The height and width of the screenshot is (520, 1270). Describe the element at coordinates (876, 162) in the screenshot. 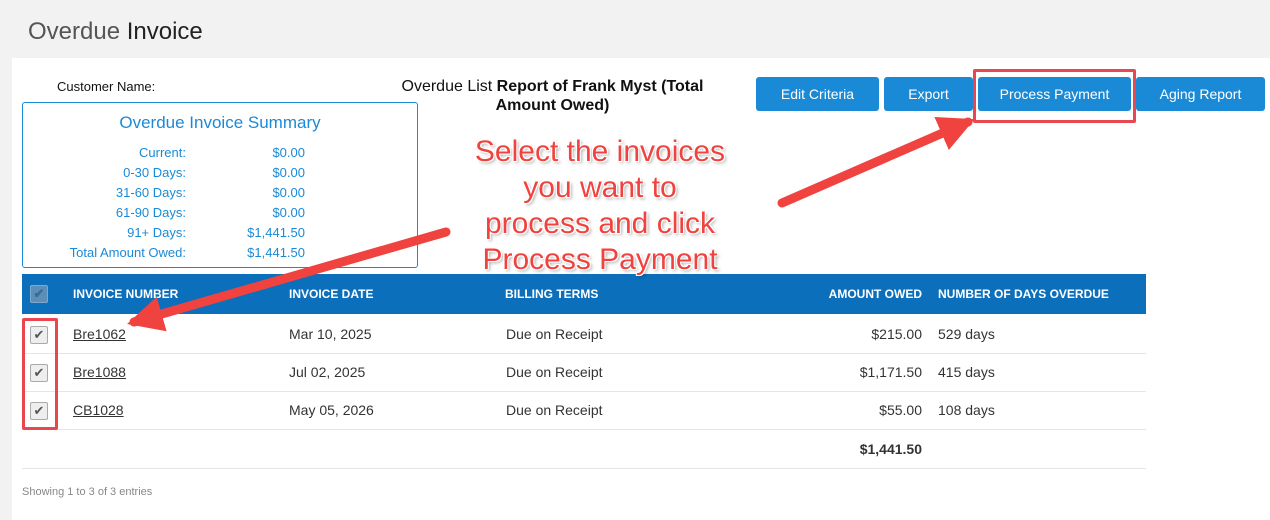

I see `arrow-to-process-payment` at that location.